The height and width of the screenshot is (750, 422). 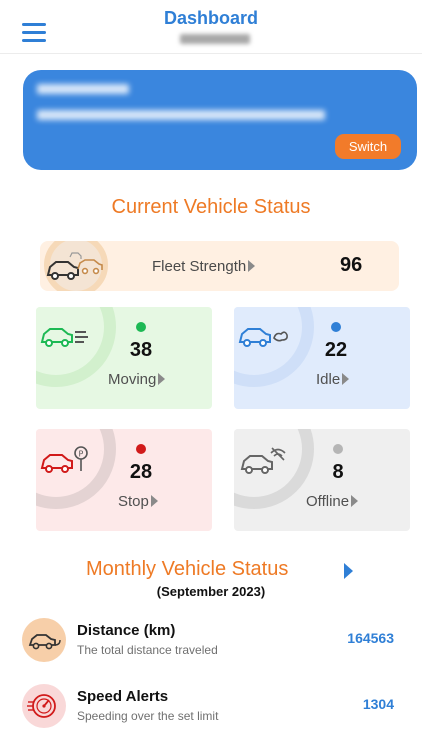 What do you see at coordinates (148, 716) in the screenshot?
I see `speed-alerts-metric-description: Speeding over the set limit` at bounding box center [148, 716].